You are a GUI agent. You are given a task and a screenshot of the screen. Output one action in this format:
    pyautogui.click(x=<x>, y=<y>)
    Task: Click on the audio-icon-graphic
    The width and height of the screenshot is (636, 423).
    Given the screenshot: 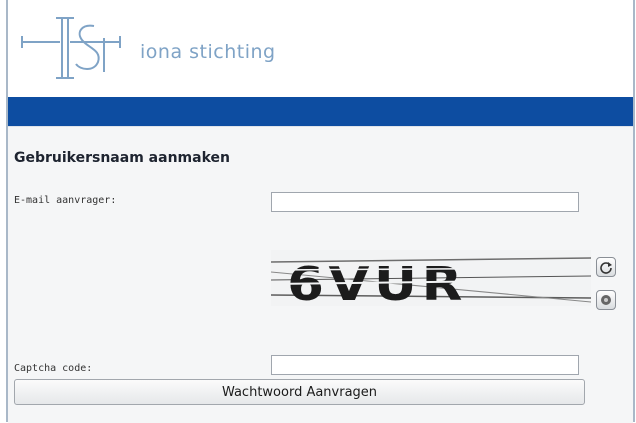 What is the action you would take?
    pyautogui.click(x=606, y=300)
    